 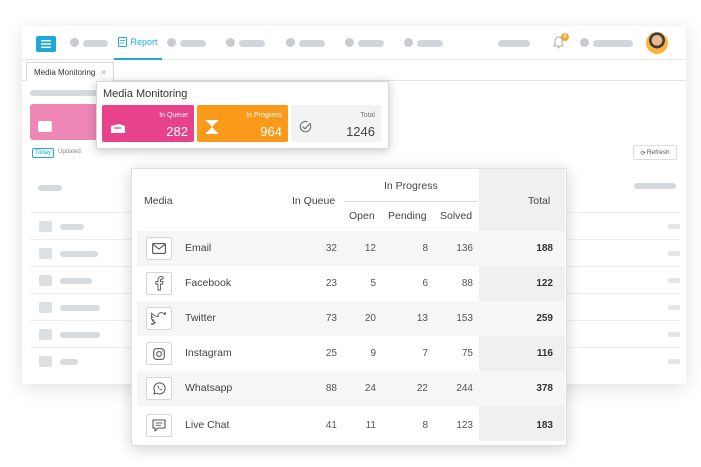 What do you see at coordinates (425, 248) in the screenshot?
I see `cell-pending: 8` at bounding box center [425, 248].